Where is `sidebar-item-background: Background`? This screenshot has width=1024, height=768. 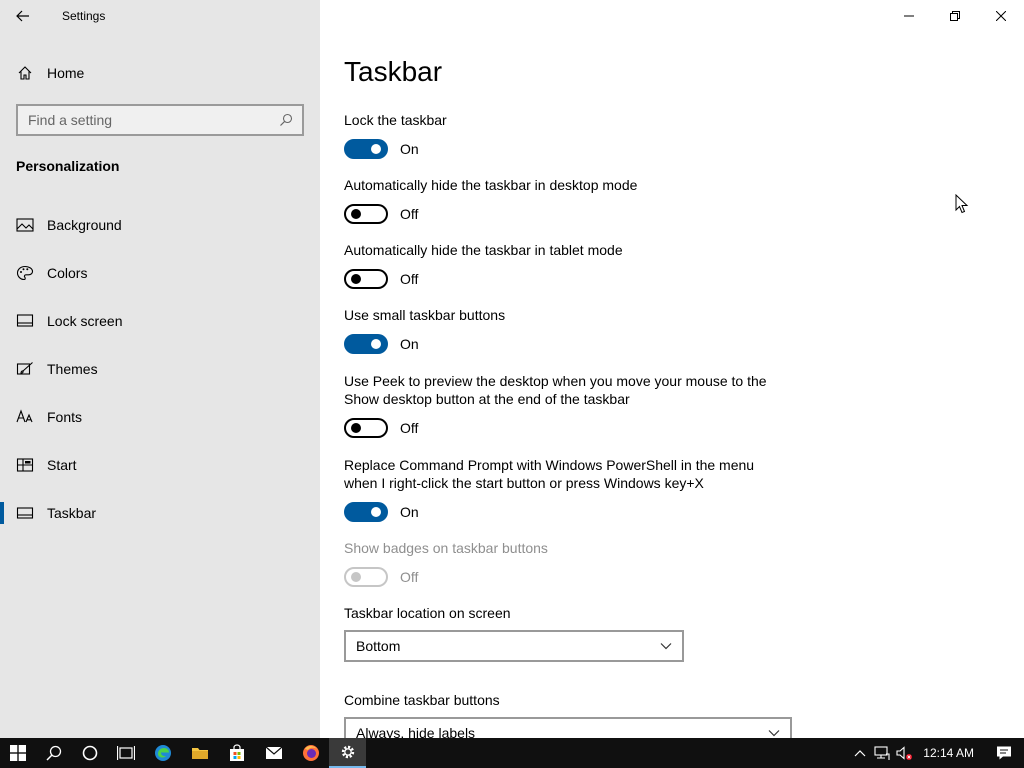 sidebar-item-background: Background is located at coordinates (160, 225).